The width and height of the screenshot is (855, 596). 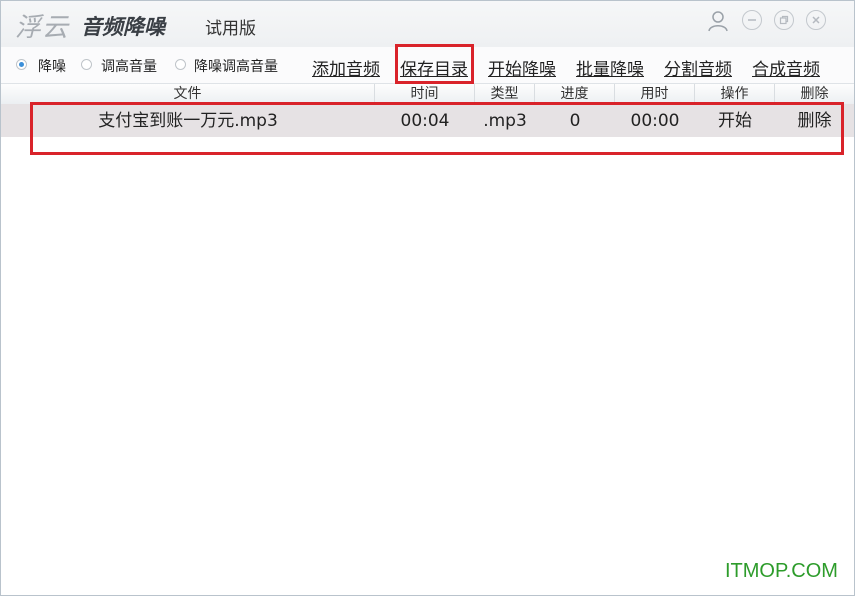 What do you see at coordinates (123, 27) in the screenshot?
I see `app-logo-name: 音频降噪` at bounding box center [123, 27].